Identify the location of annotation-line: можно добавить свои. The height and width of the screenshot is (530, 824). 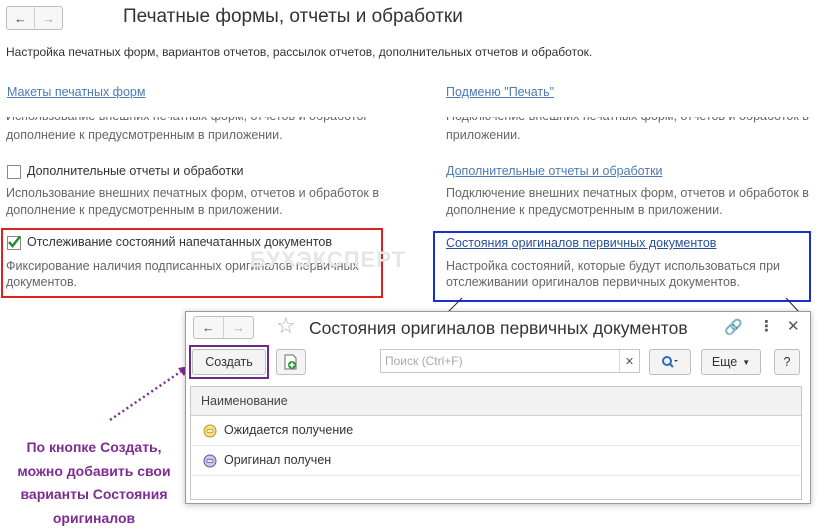
(94, 472).